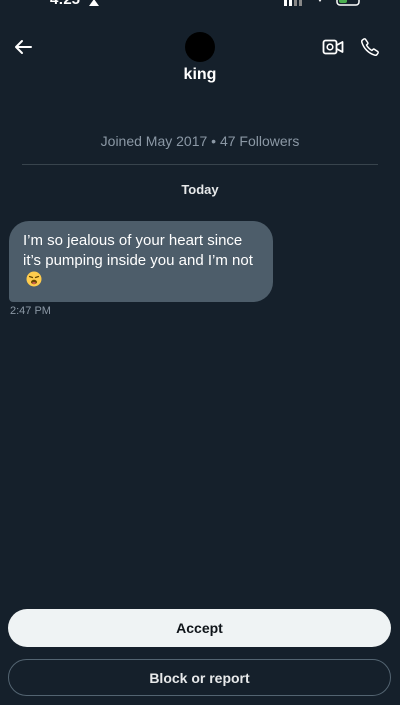 This screenshot has width=400, height=705. What do you see at coordinates (293, 3) in the screenshot?
I see `signal-icon` at bounding box center [293, 3].